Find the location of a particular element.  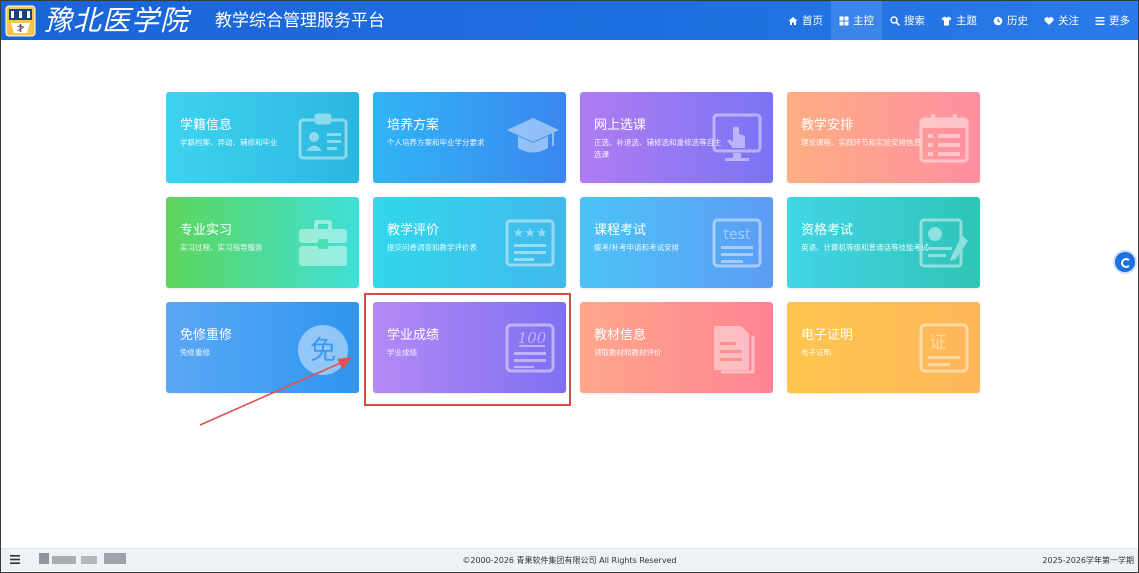

nav-label: 首页 is located at coordinates (812, 21).